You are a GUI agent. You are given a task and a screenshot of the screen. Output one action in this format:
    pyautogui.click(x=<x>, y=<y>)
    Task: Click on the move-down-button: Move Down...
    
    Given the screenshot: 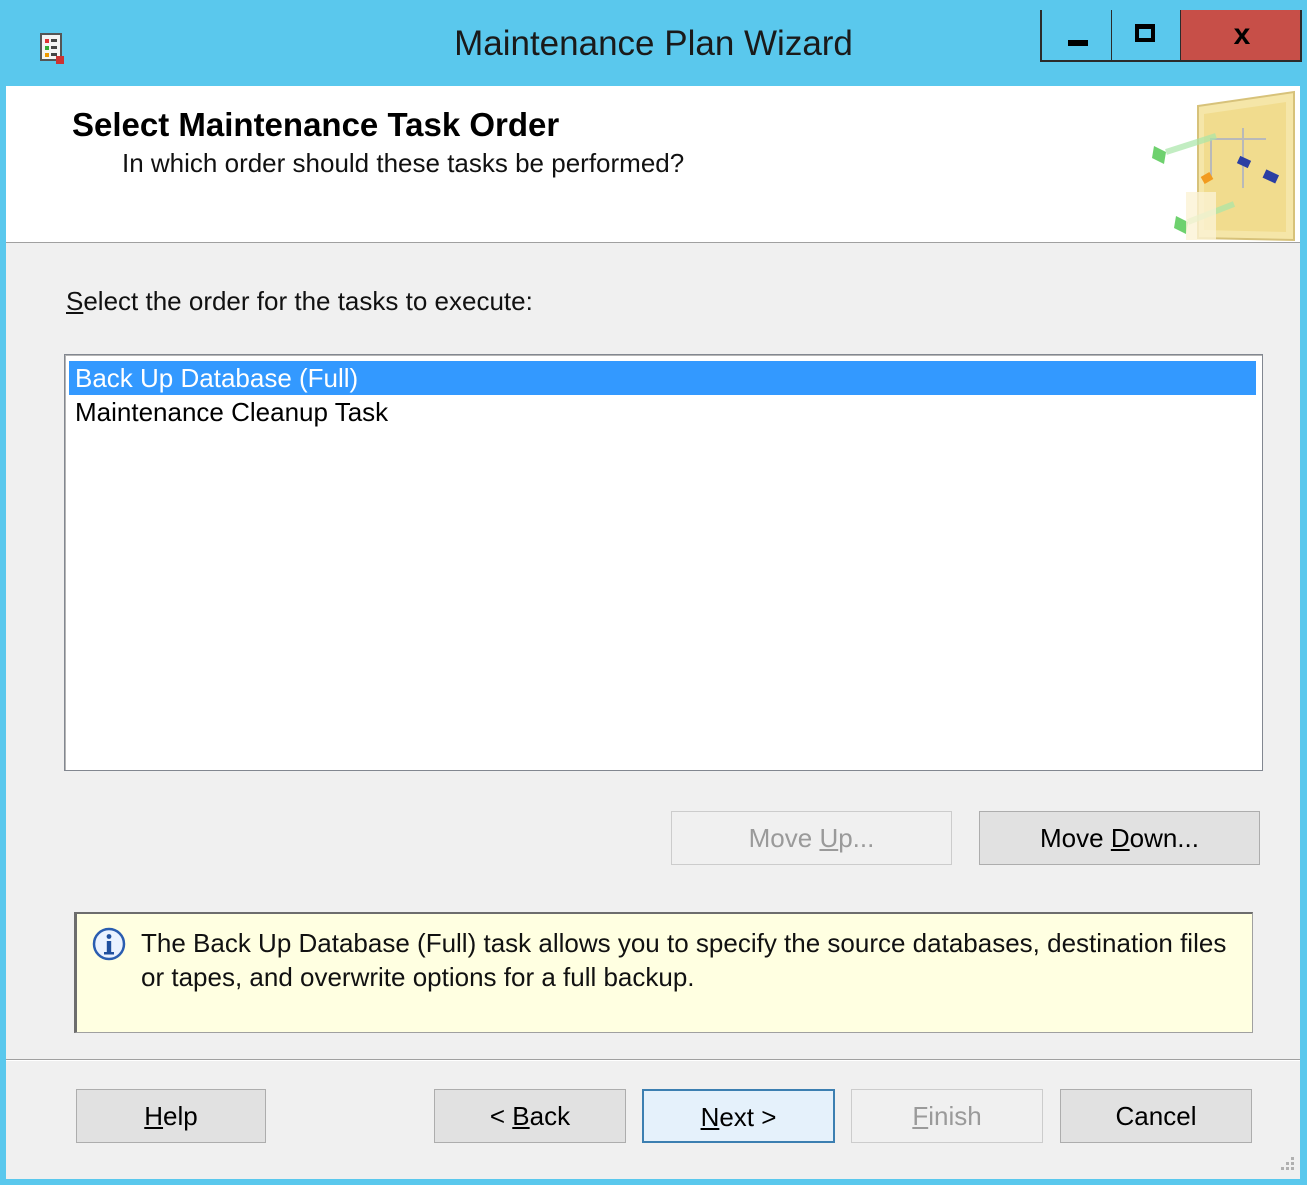 What is the action you would take?
    pyautogui.click(x=1119, y=838)
    